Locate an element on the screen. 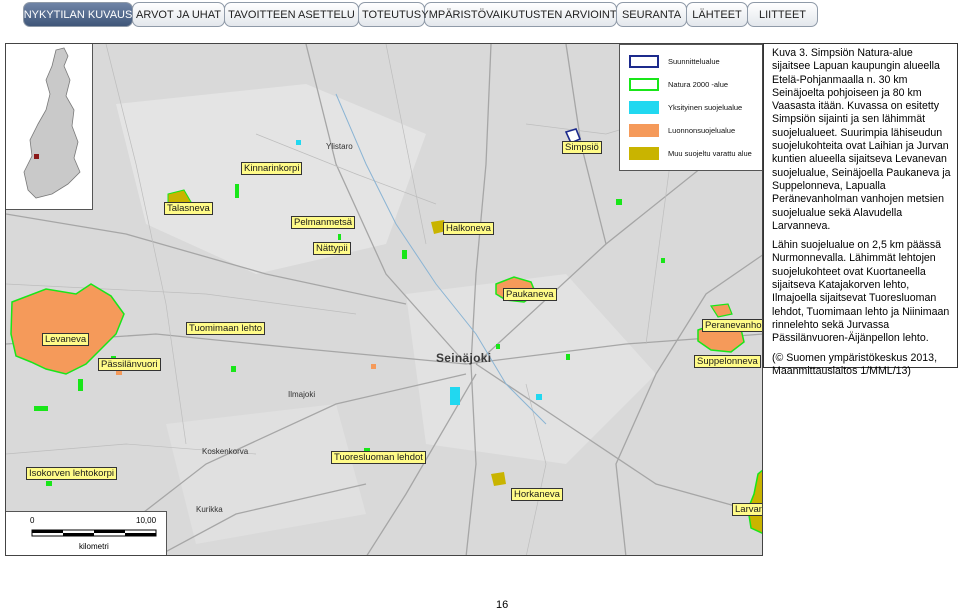  legend-item: Muu suojeltu varattu alue is located at coordinates (691, 157).